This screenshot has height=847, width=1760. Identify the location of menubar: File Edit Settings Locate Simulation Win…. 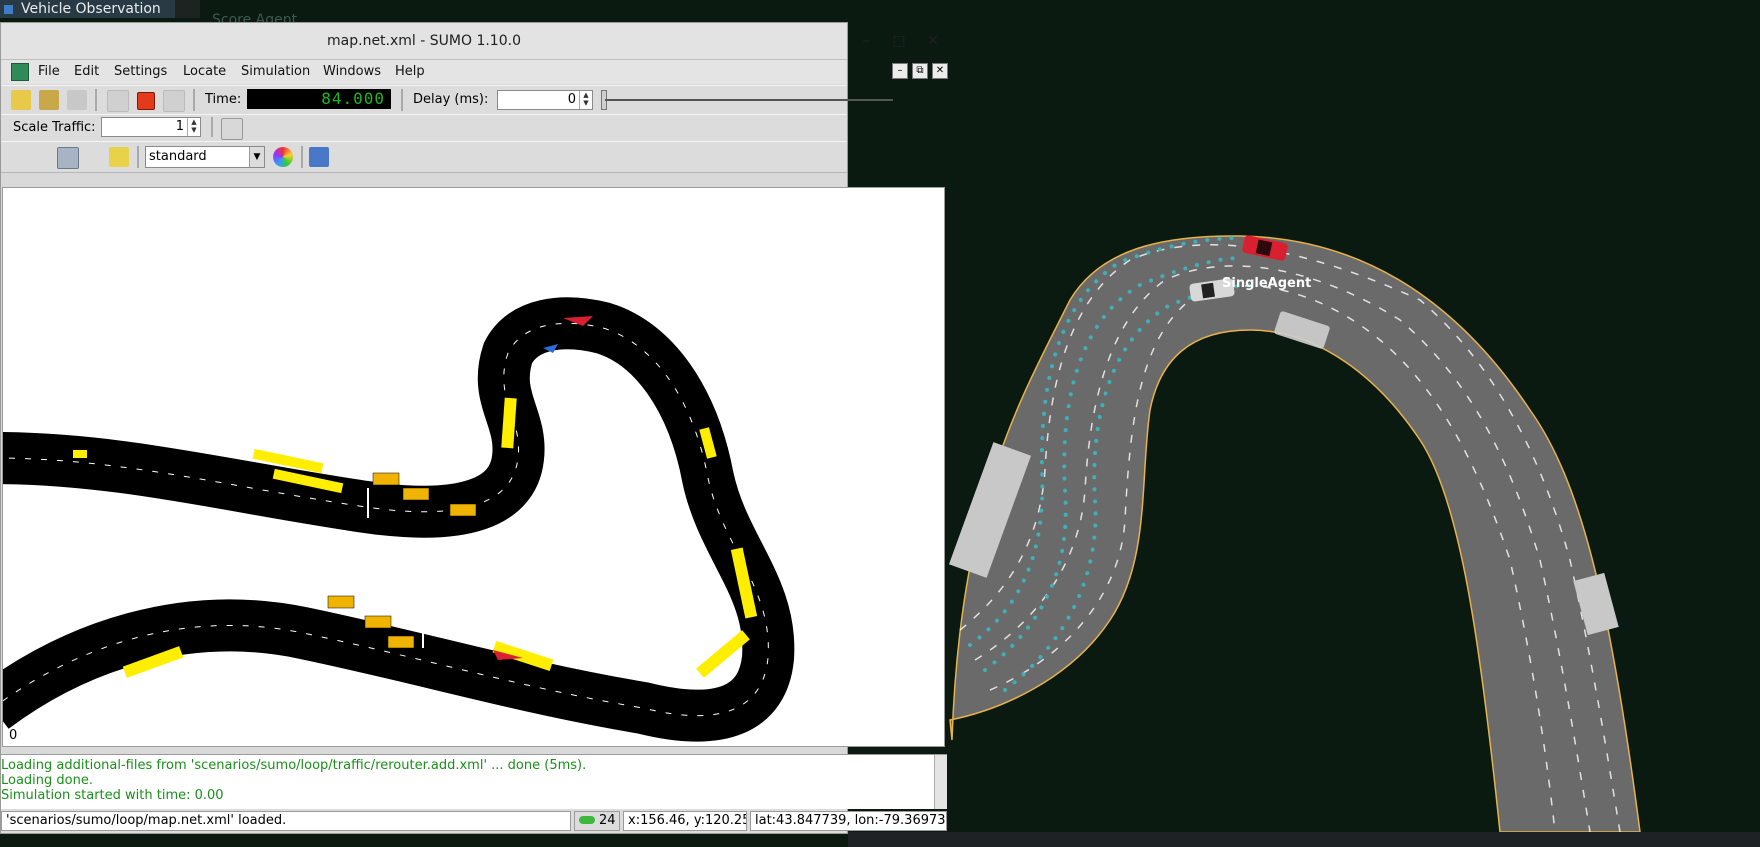
(474, 72).